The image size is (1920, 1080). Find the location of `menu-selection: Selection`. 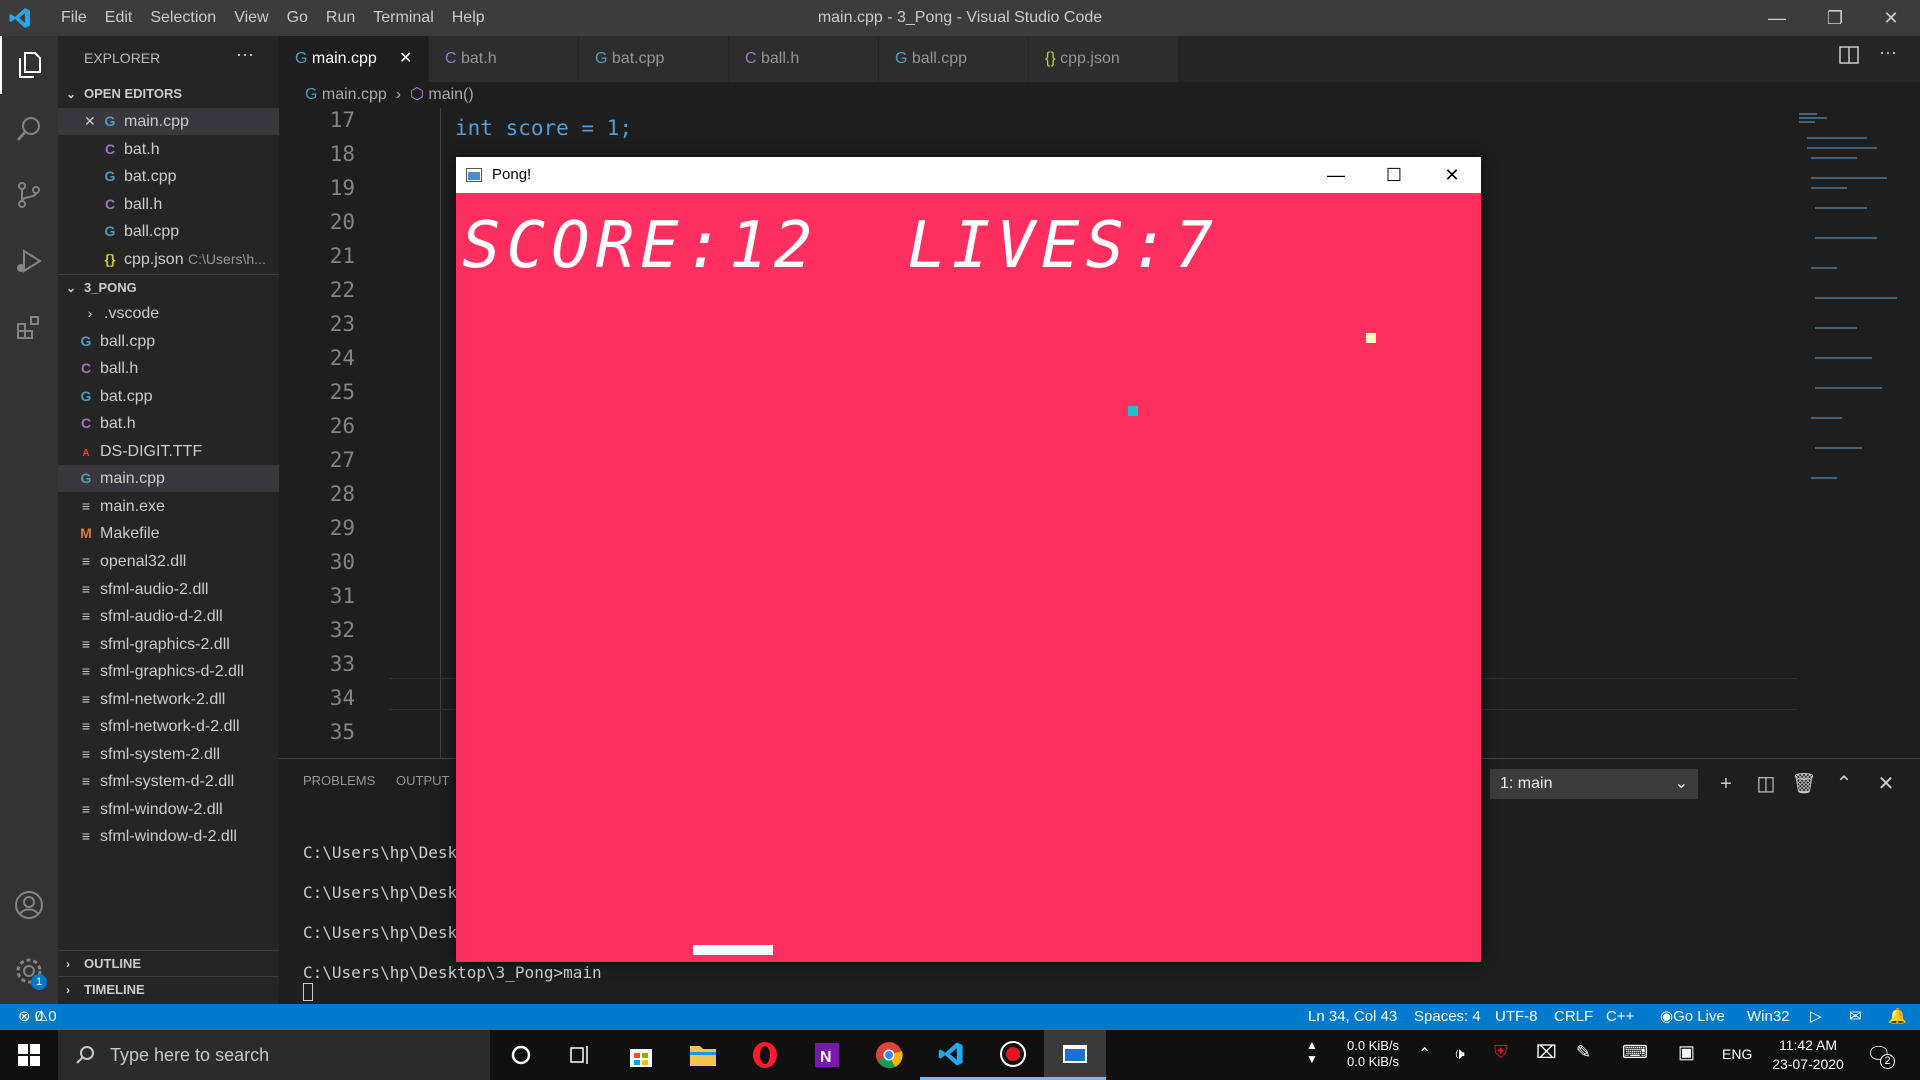

menu-selection: Selection is located at coordinates (183, 18).